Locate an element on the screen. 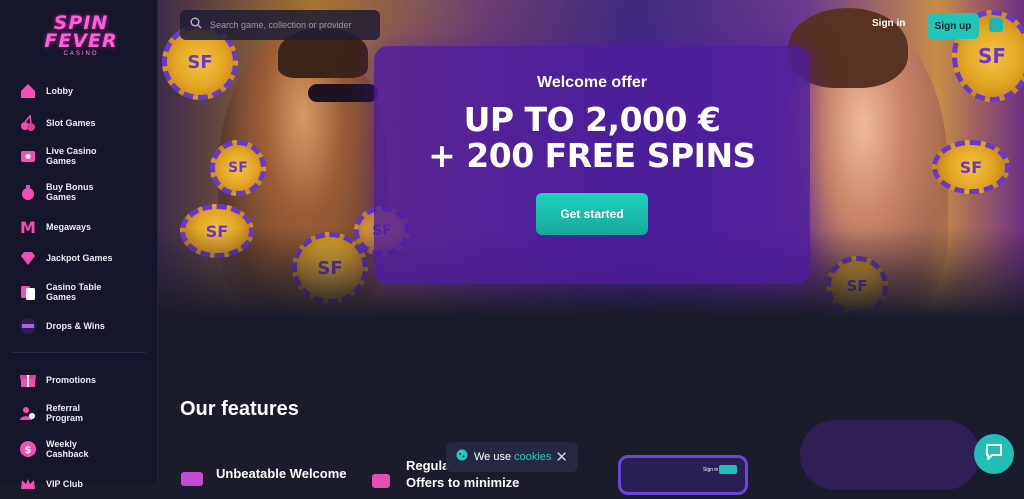  offer-headline-line2: + 200 FREE SPINS is located at coordinates (592, 155).